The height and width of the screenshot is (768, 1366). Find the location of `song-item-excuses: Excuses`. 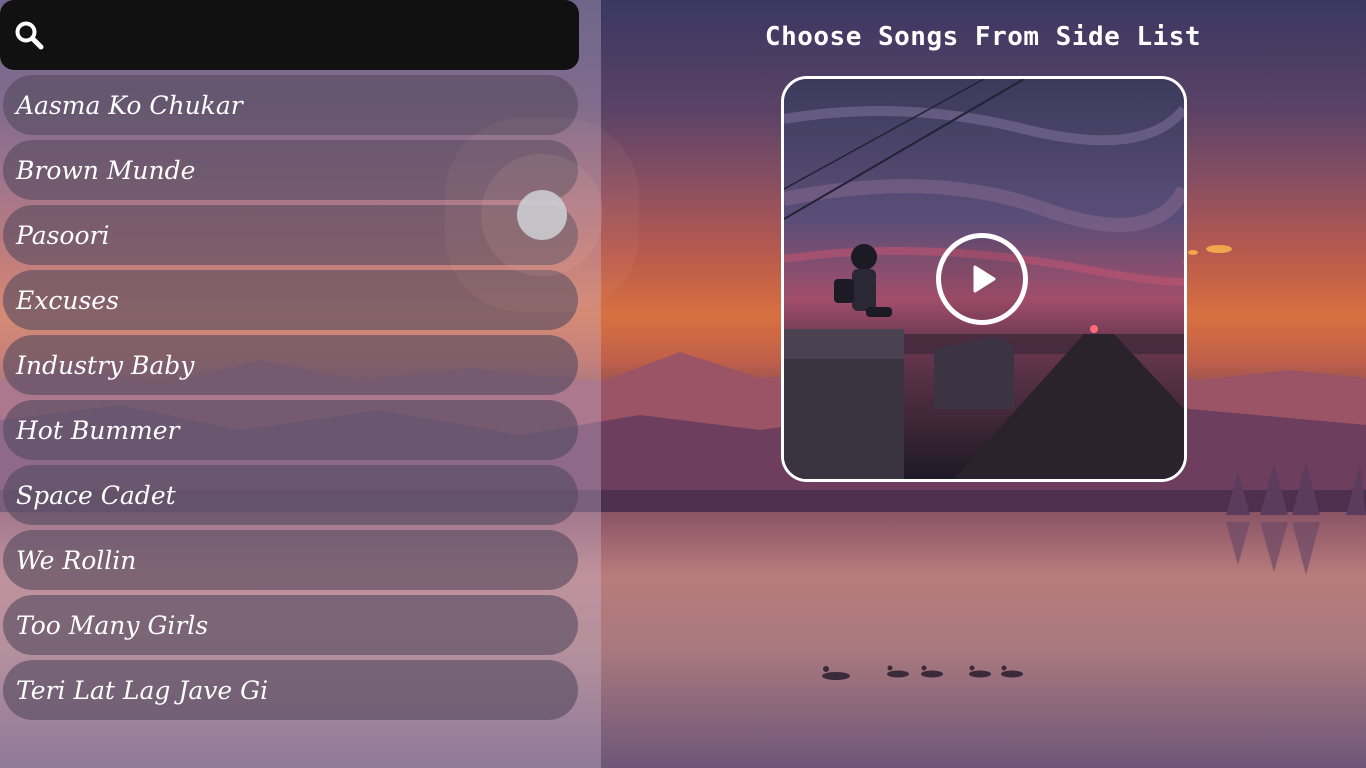

song-item-excuses: Excuses is located at coordinates (290, 300).